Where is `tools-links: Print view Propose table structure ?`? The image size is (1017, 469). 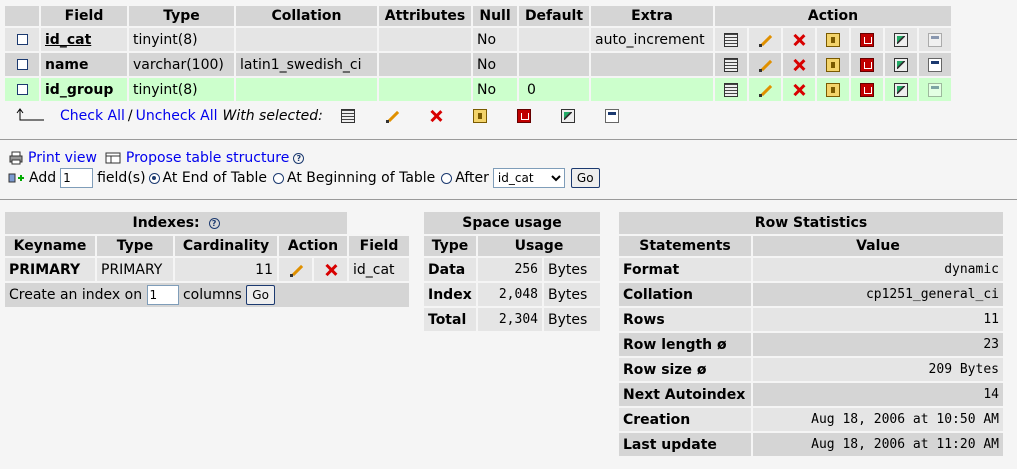 tools-links: Print view Propose table structure ? is located at coordinates (156, 158).